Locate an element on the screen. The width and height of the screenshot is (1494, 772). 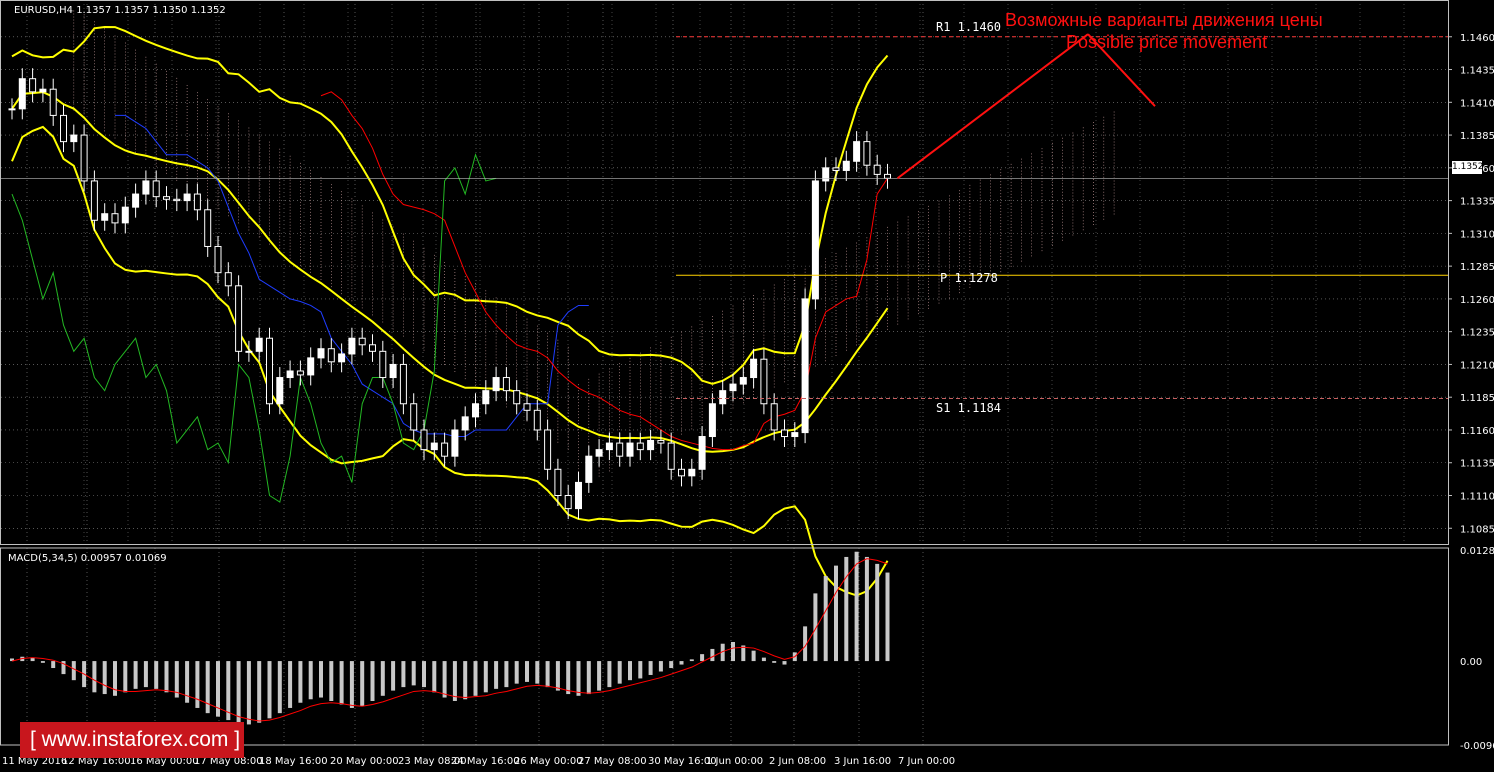
macd-y-tick-label: 0.00 is located at coordinates (1471, 662).